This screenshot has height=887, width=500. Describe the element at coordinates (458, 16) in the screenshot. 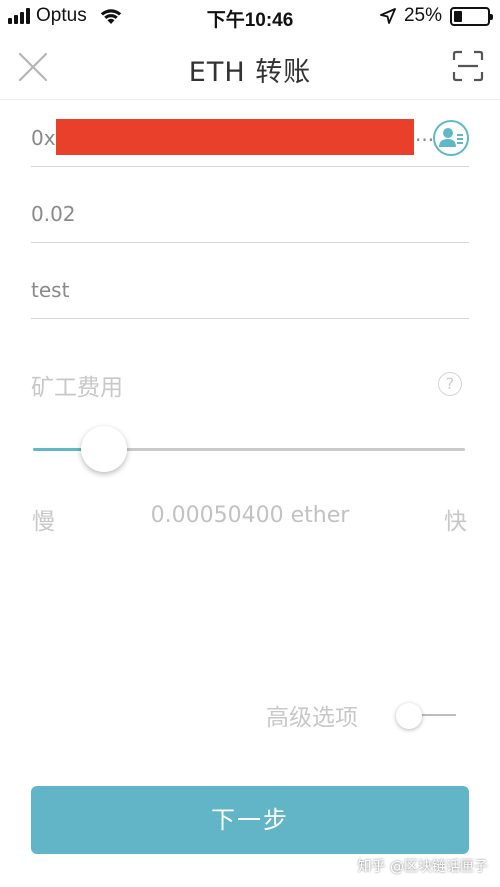

I see `battery-fill` at that location.